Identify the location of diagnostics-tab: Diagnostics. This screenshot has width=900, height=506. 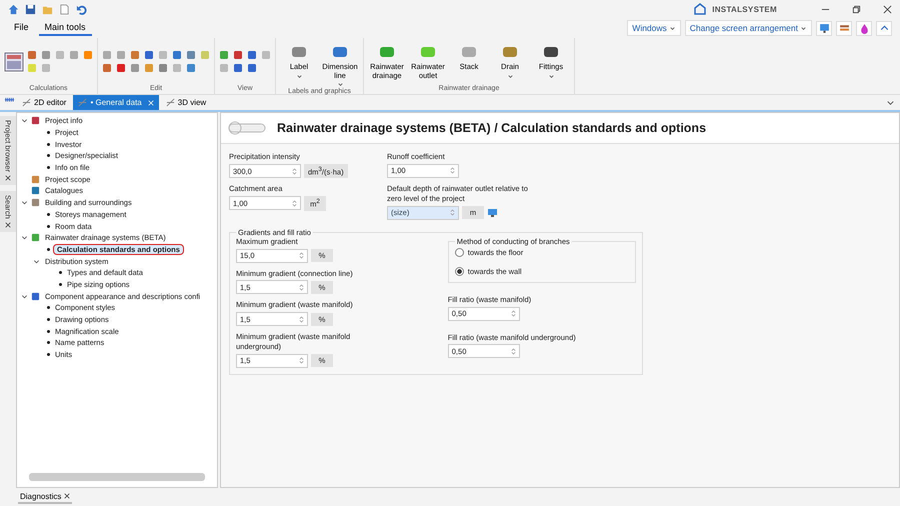
(45, 497).